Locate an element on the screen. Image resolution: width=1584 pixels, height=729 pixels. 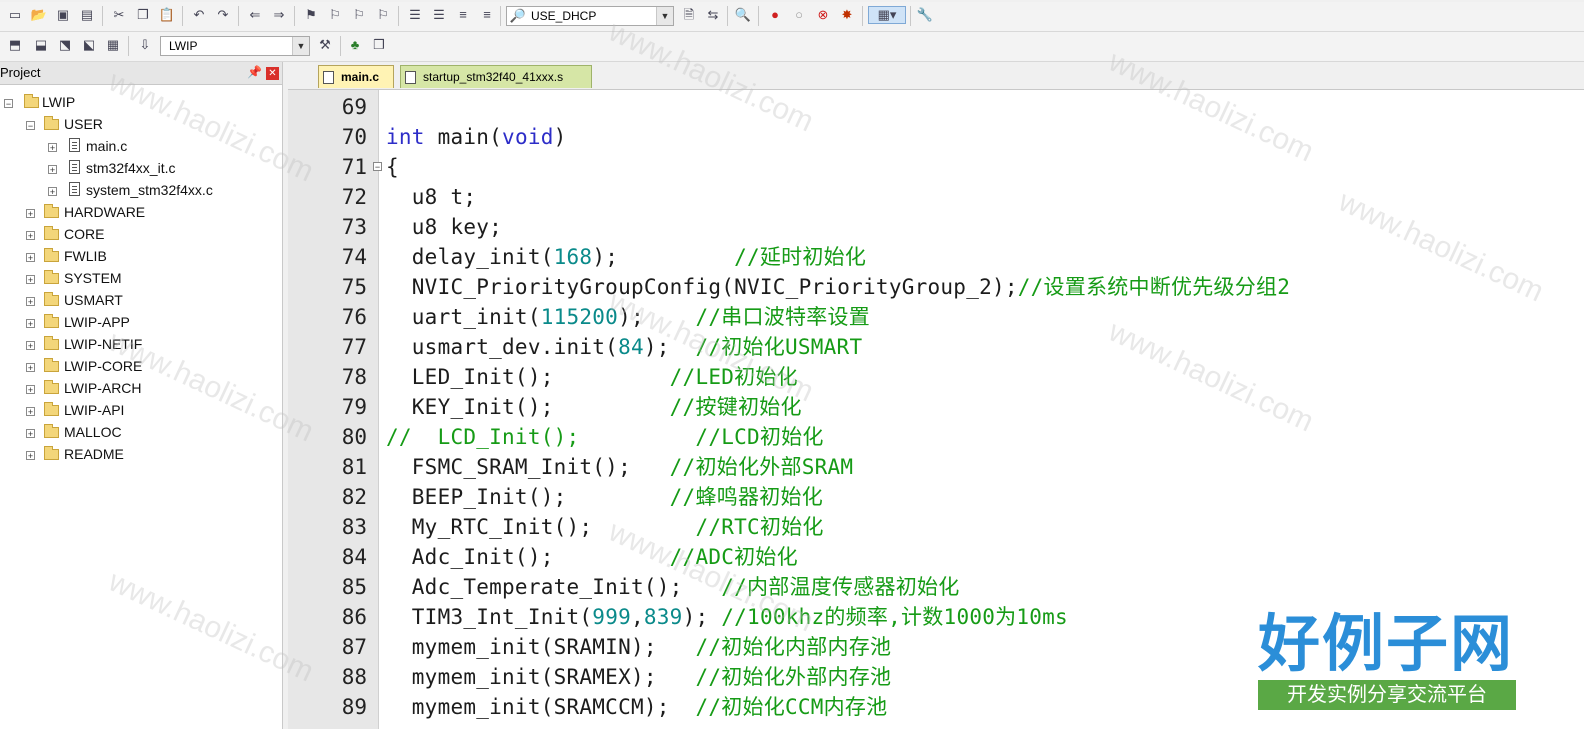
tree-group: + LWIP-ARCH is located at coordinates (140, 390).